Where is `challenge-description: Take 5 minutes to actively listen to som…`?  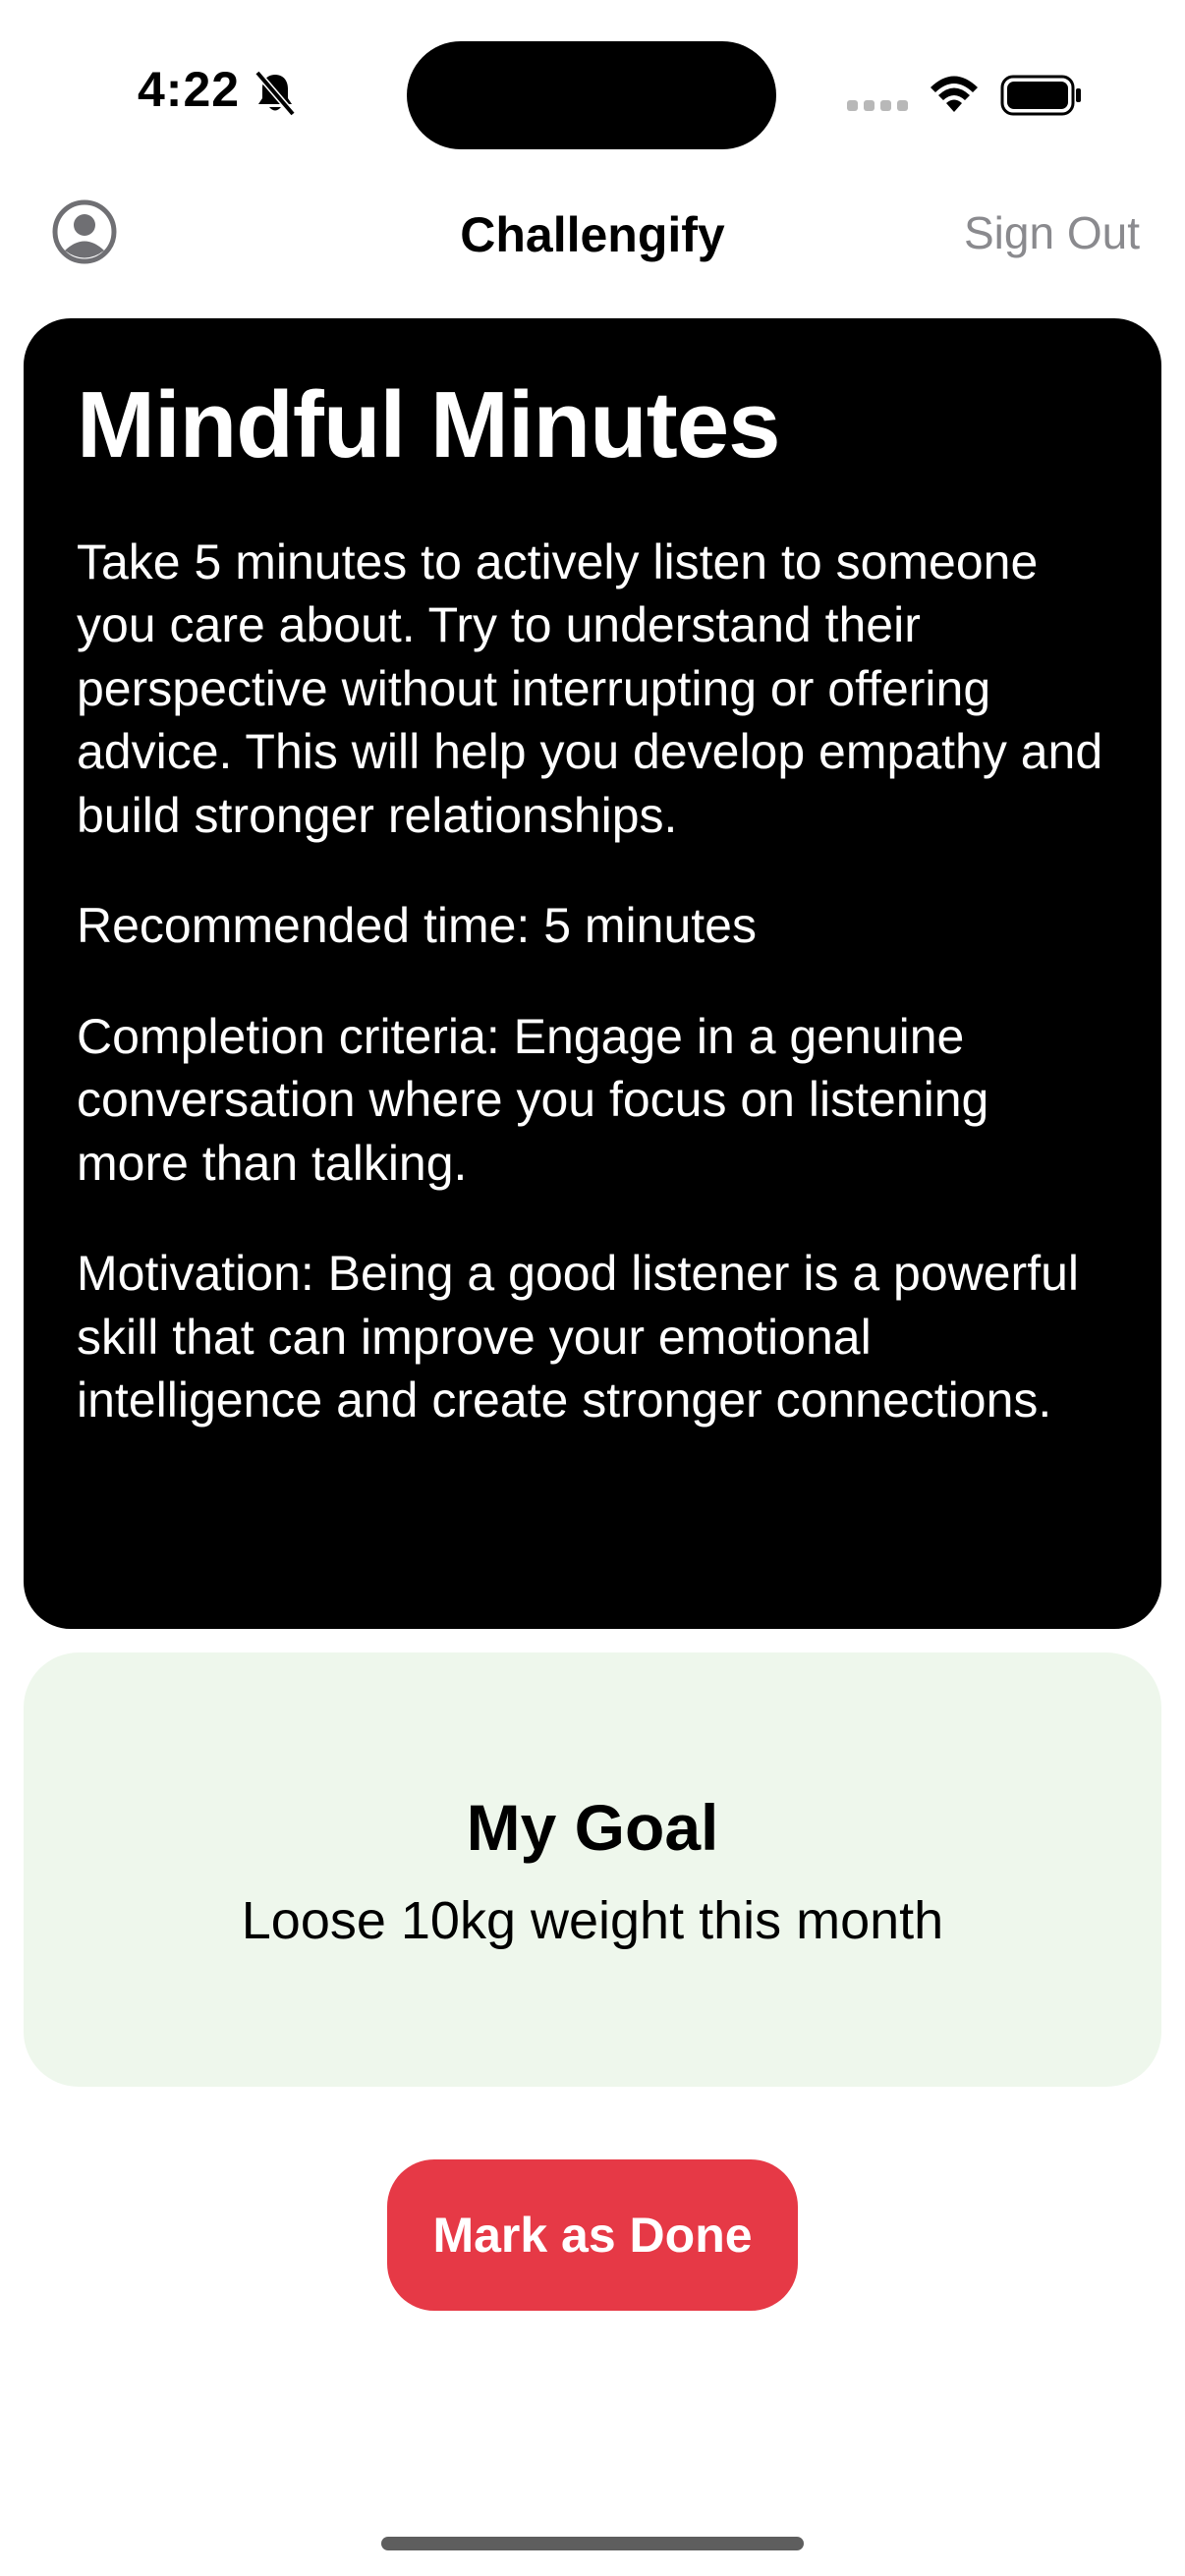 challenge-description: Take 5 minutes to actively listen to som… is located at coordinates (590, 688).